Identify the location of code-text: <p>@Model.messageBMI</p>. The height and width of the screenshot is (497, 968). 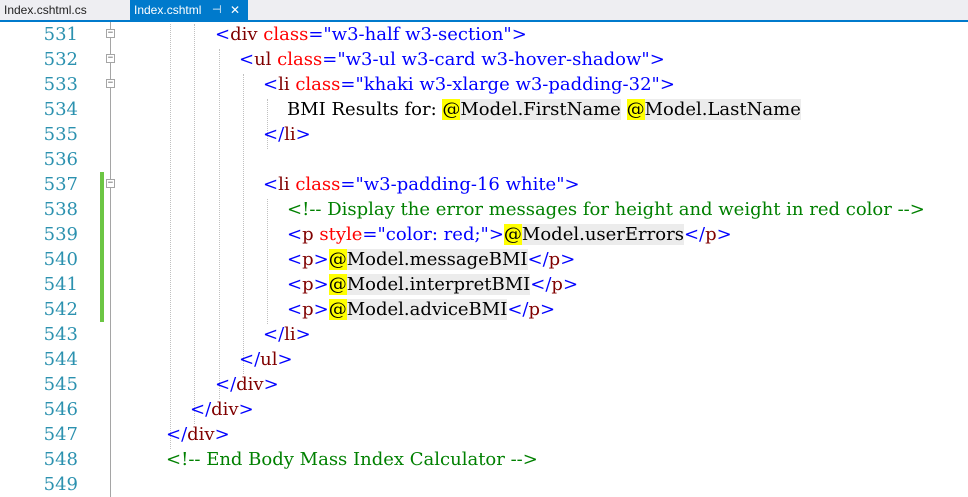
(431, 259).